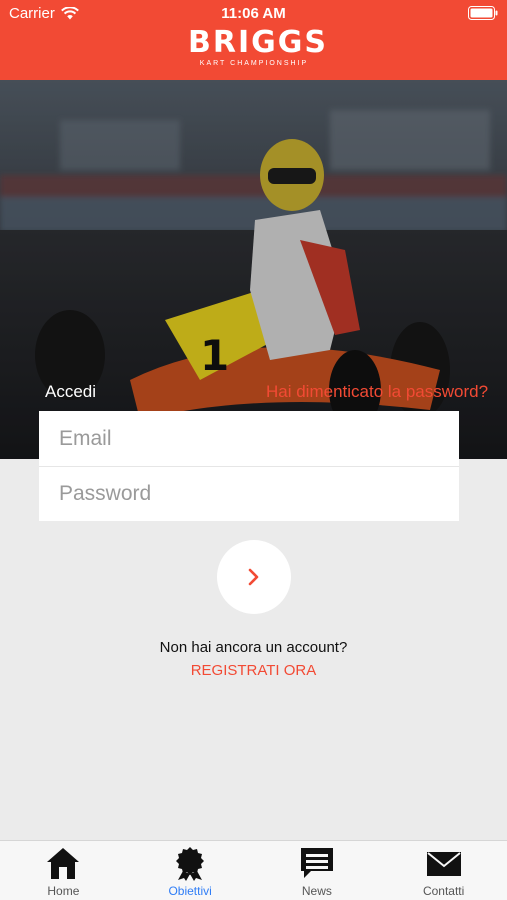 This screenshot has height=900, width=507. I want to click on submit-login-button, so click(254, 577).